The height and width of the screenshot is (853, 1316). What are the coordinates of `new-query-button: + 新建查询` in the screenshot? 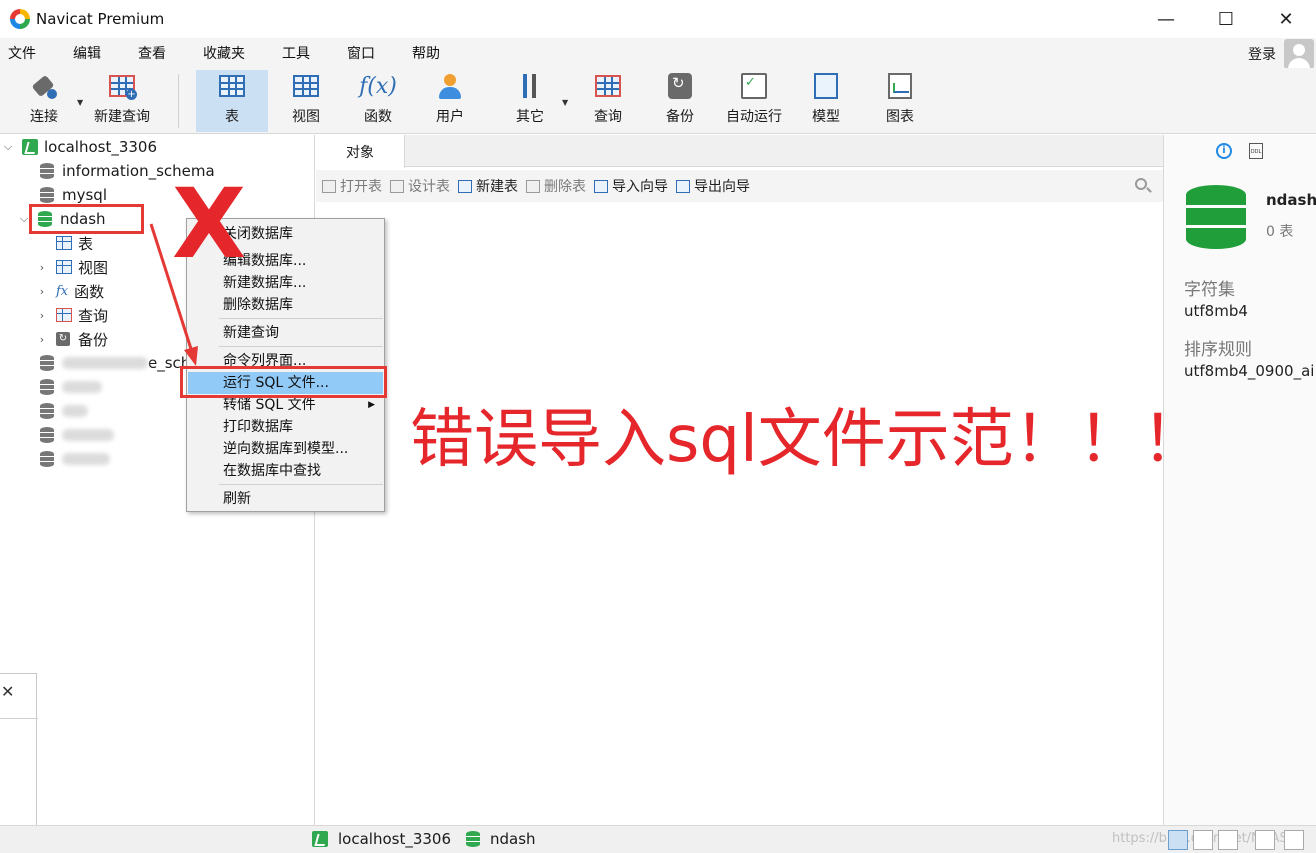 It's located at (122, 101).